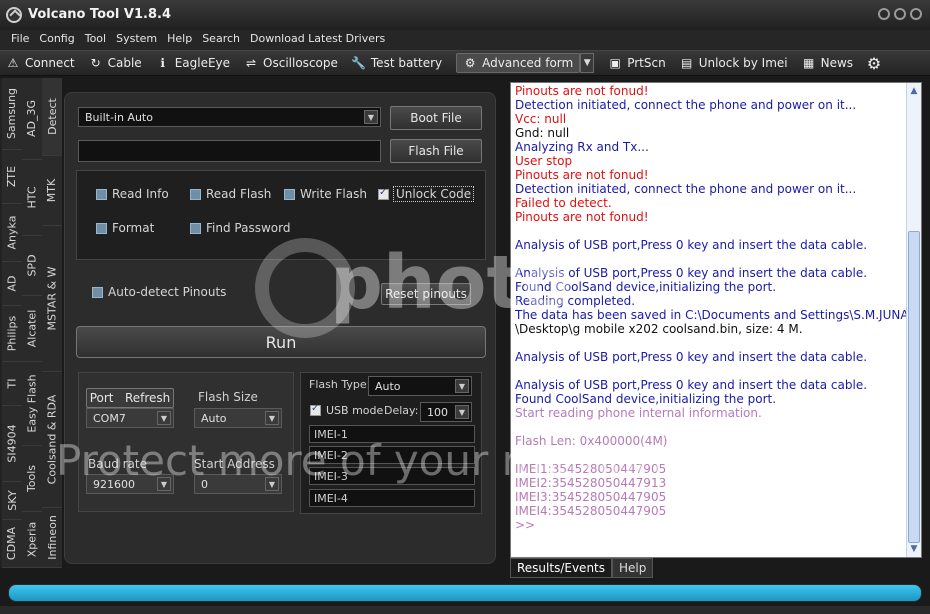 This screenshot has height=614, width=930. Describe the element at coordinates (52, 191) in the screenshot. I see `tab-mtk: MTK` at that location.